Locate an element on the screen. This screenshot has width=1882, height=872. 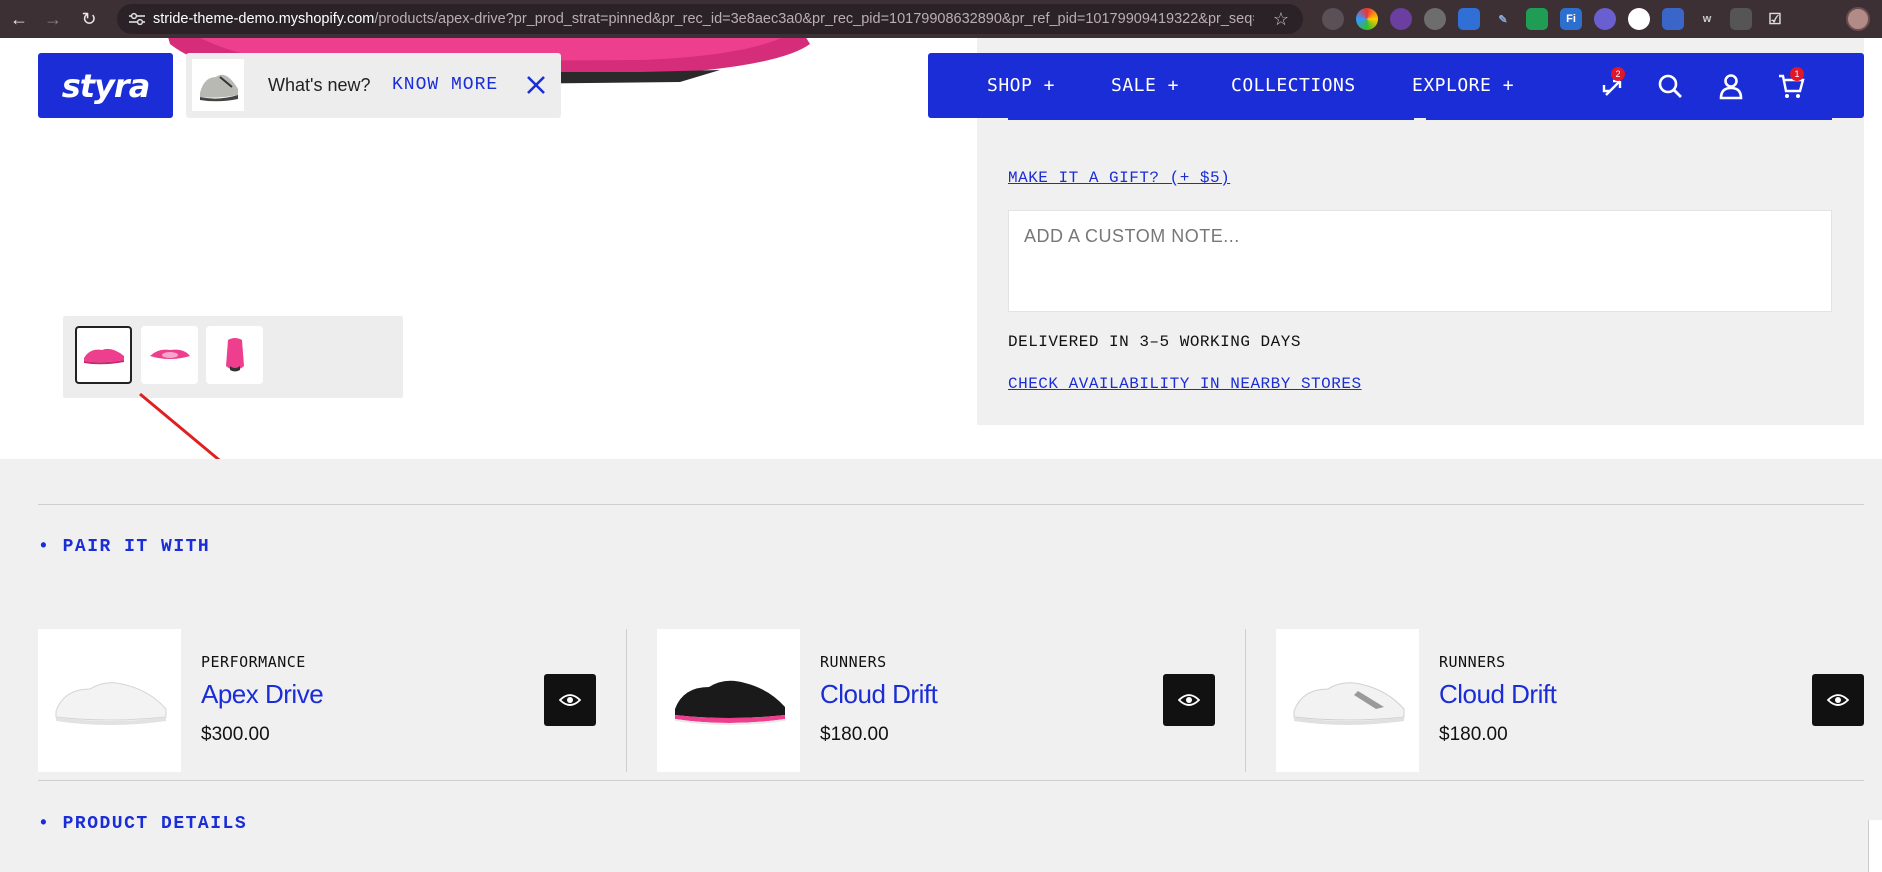
account-icon is located at coordinates (1731, 86).